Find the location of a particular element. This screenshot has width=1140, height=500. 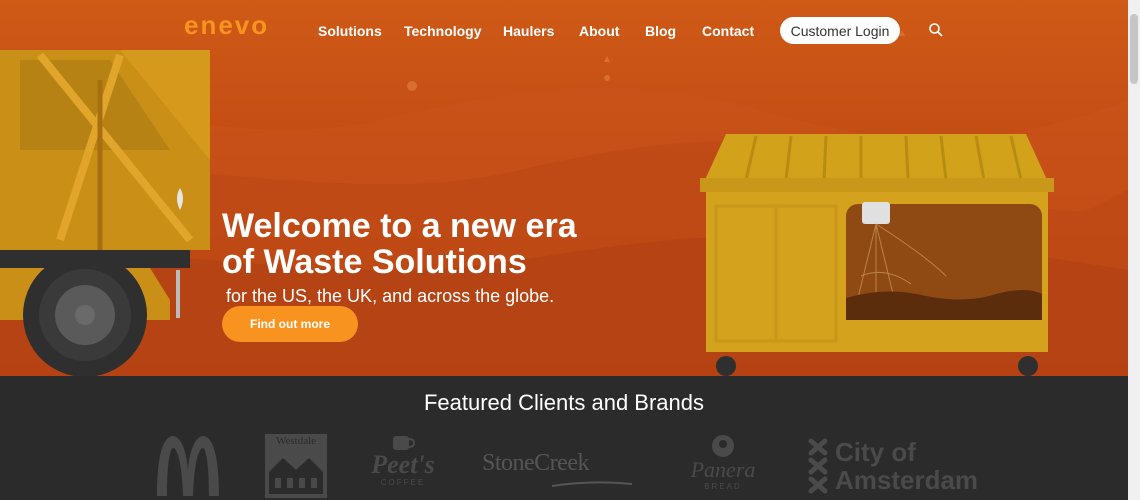

stonecreek-logo: StoneCreek is located at coordinates (558, 470).